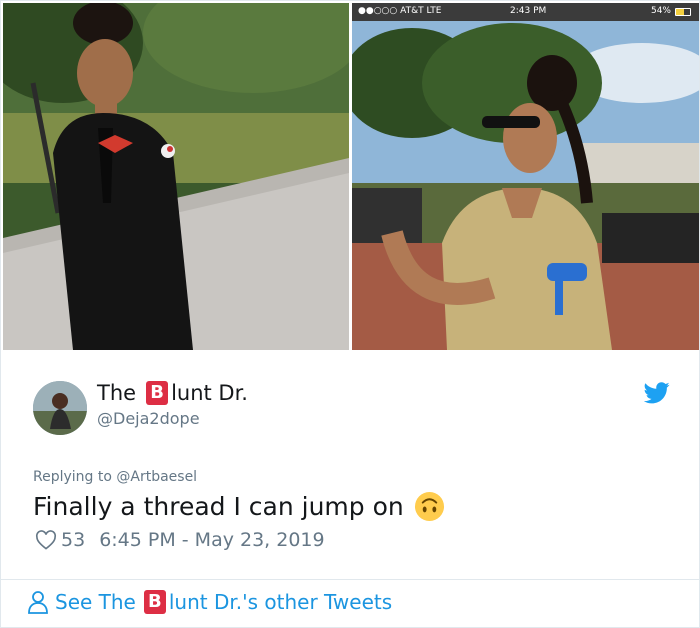 This screenshot has height=628, width=700. I want to click on author-handle: @Deja2dope, so click(148, 418).